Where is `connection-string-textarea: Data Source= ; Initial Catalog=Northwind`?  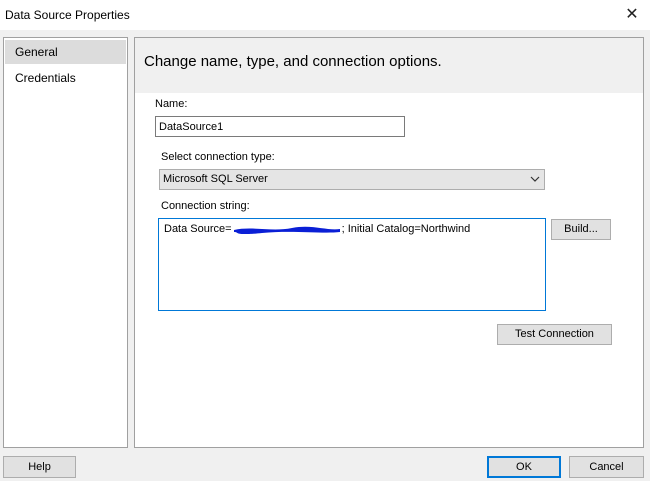 connection-string-textarea: Data Source= ; Initial Catalog=Northwind is located at coordinates (352, 264).